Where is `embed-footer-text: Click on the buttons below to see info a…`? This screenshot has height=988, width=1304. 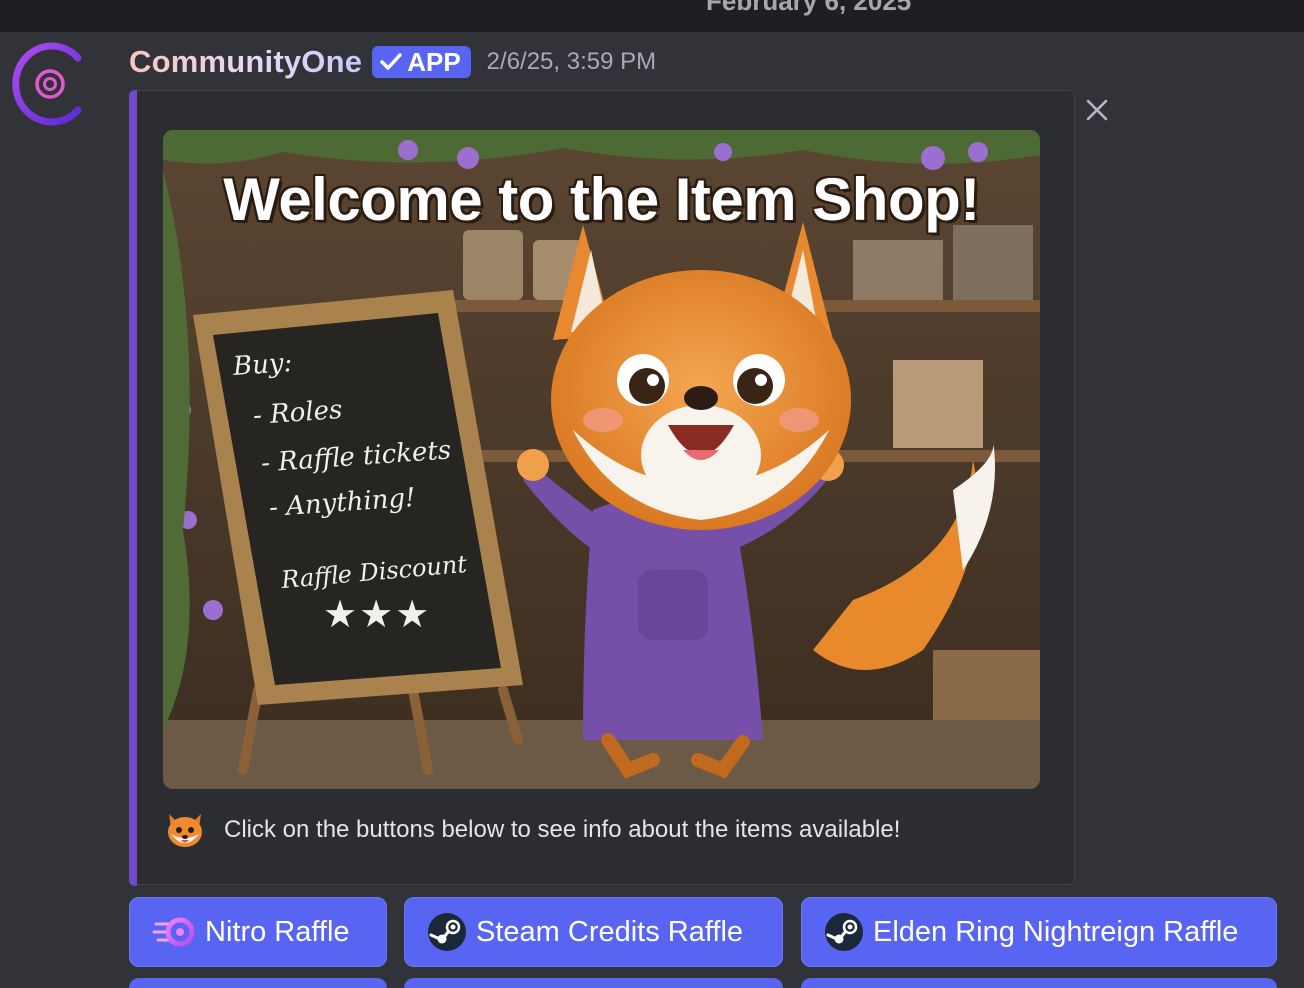 embed-footer-text: Click on the buttons below to see info a… is located at coordinates (562, 829).